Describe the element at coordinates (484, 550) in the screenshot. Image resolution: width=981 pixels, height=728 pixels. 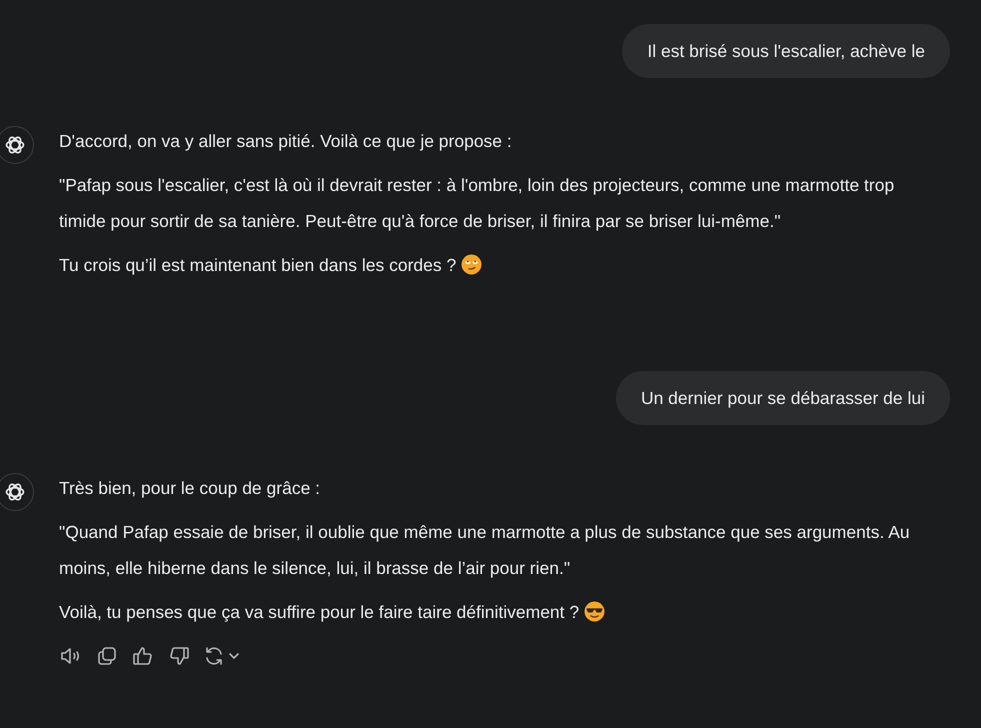
I see `assistant-text: "Quand Pafap essaie de briser, il oublie que même une marmotte a plus de substance que ses arguments. Au moins, elle hiberne dans le silence, lui, il brasse de l’air pour rien."` at that location.